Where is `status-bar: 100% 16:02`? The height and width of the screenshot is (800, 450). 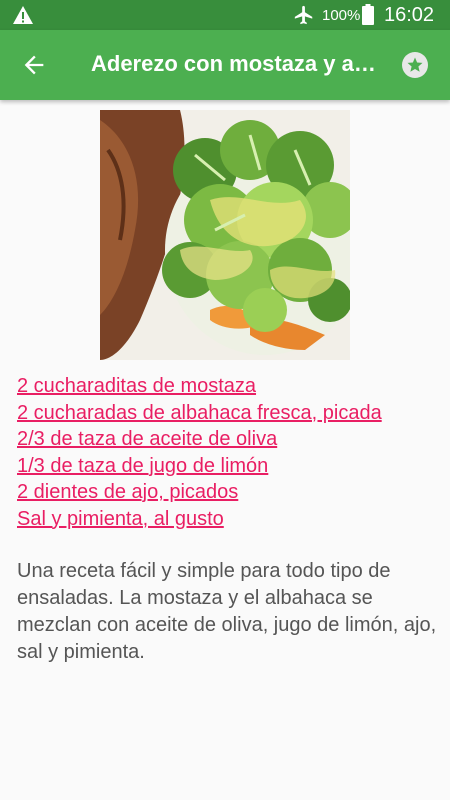
status-bar: 100% 16:02 is located at coordinates (225, 15).